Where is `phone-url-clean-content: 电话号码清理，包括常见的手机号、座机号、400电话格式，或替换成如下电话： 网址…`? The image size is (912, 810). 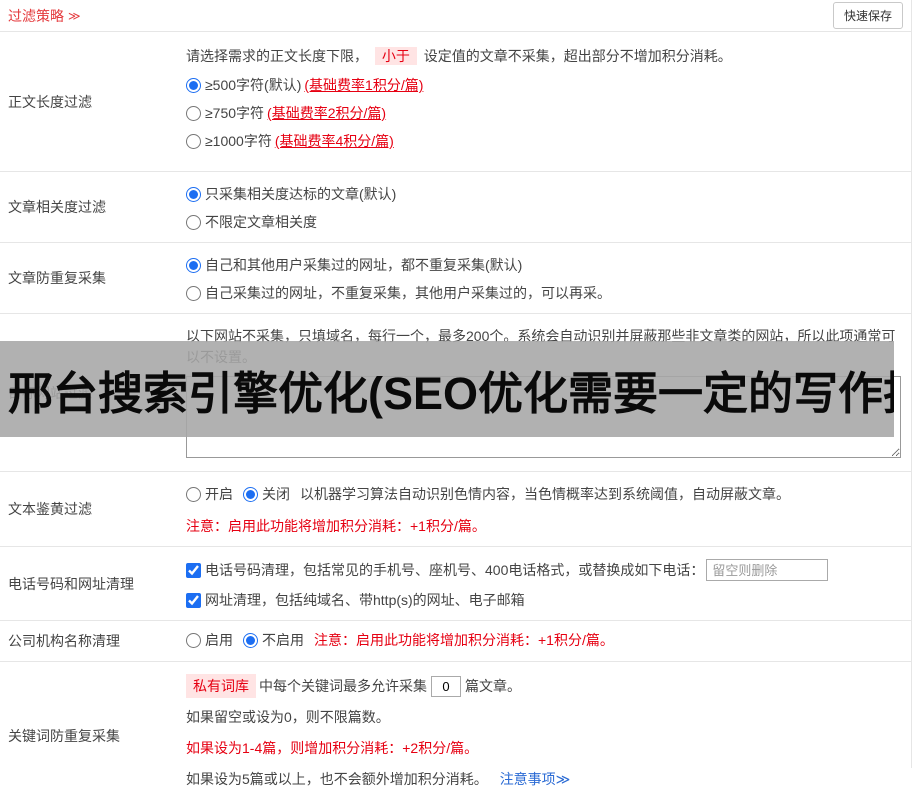
phone-url-clean-content: 电话号码清理，包括常见的手机号、座机号、400电话格式，或替换成如下电话： 网址… is located at coordinates (544, 583).